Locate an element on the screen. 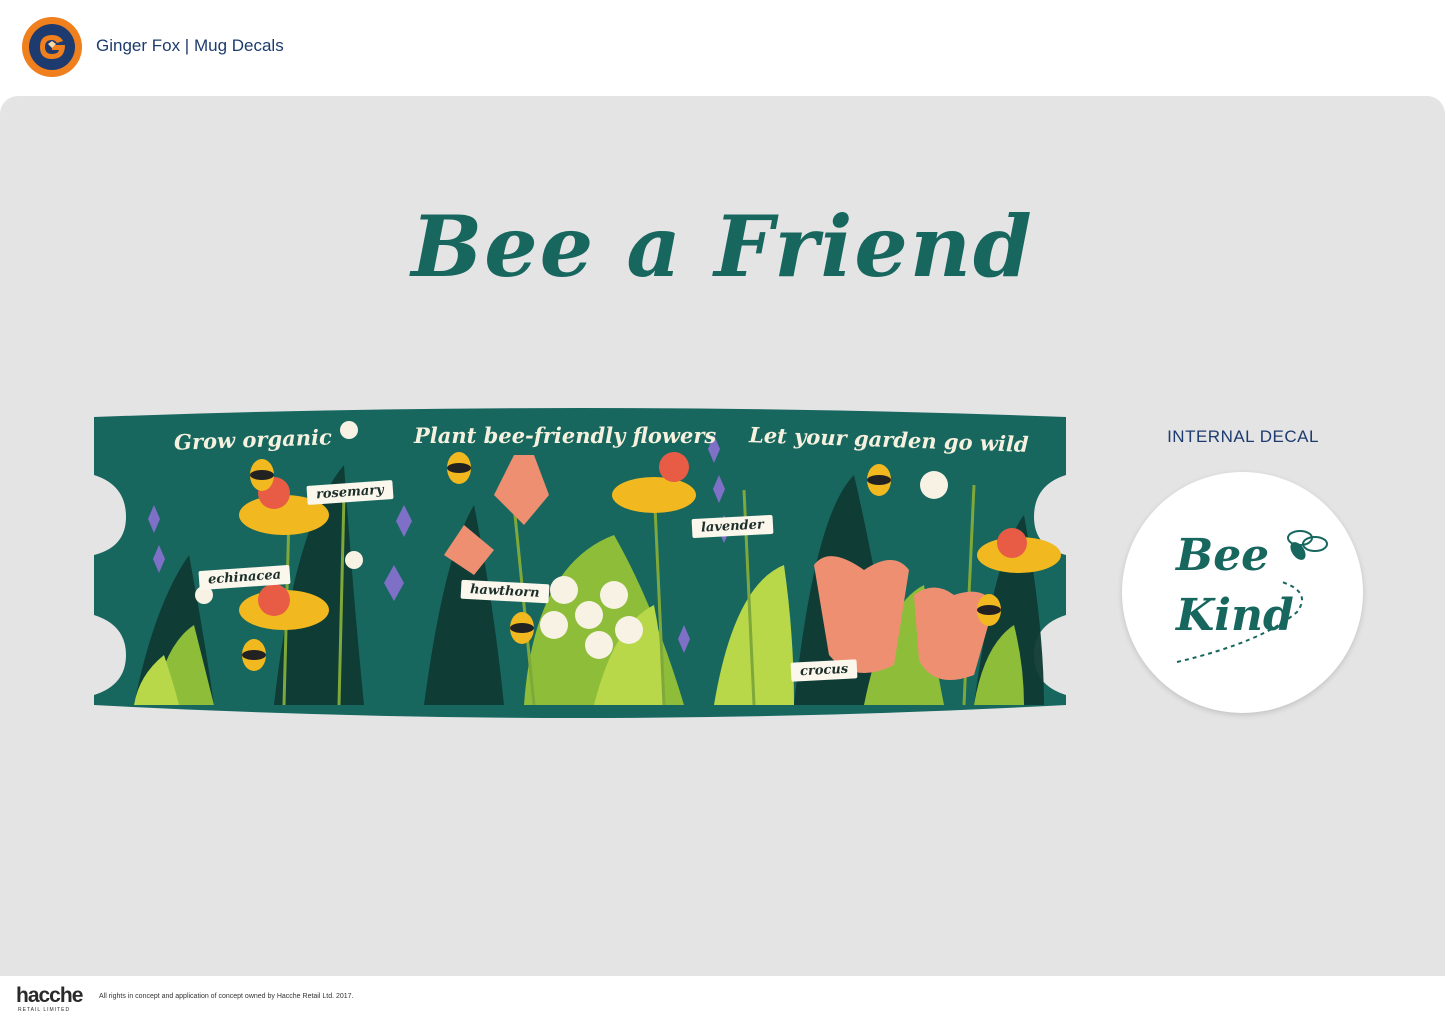 This screenshot has height=1022, width=1445. internal-decal-label: INTERNAL DECAL is located at coordinates (1243, 436).